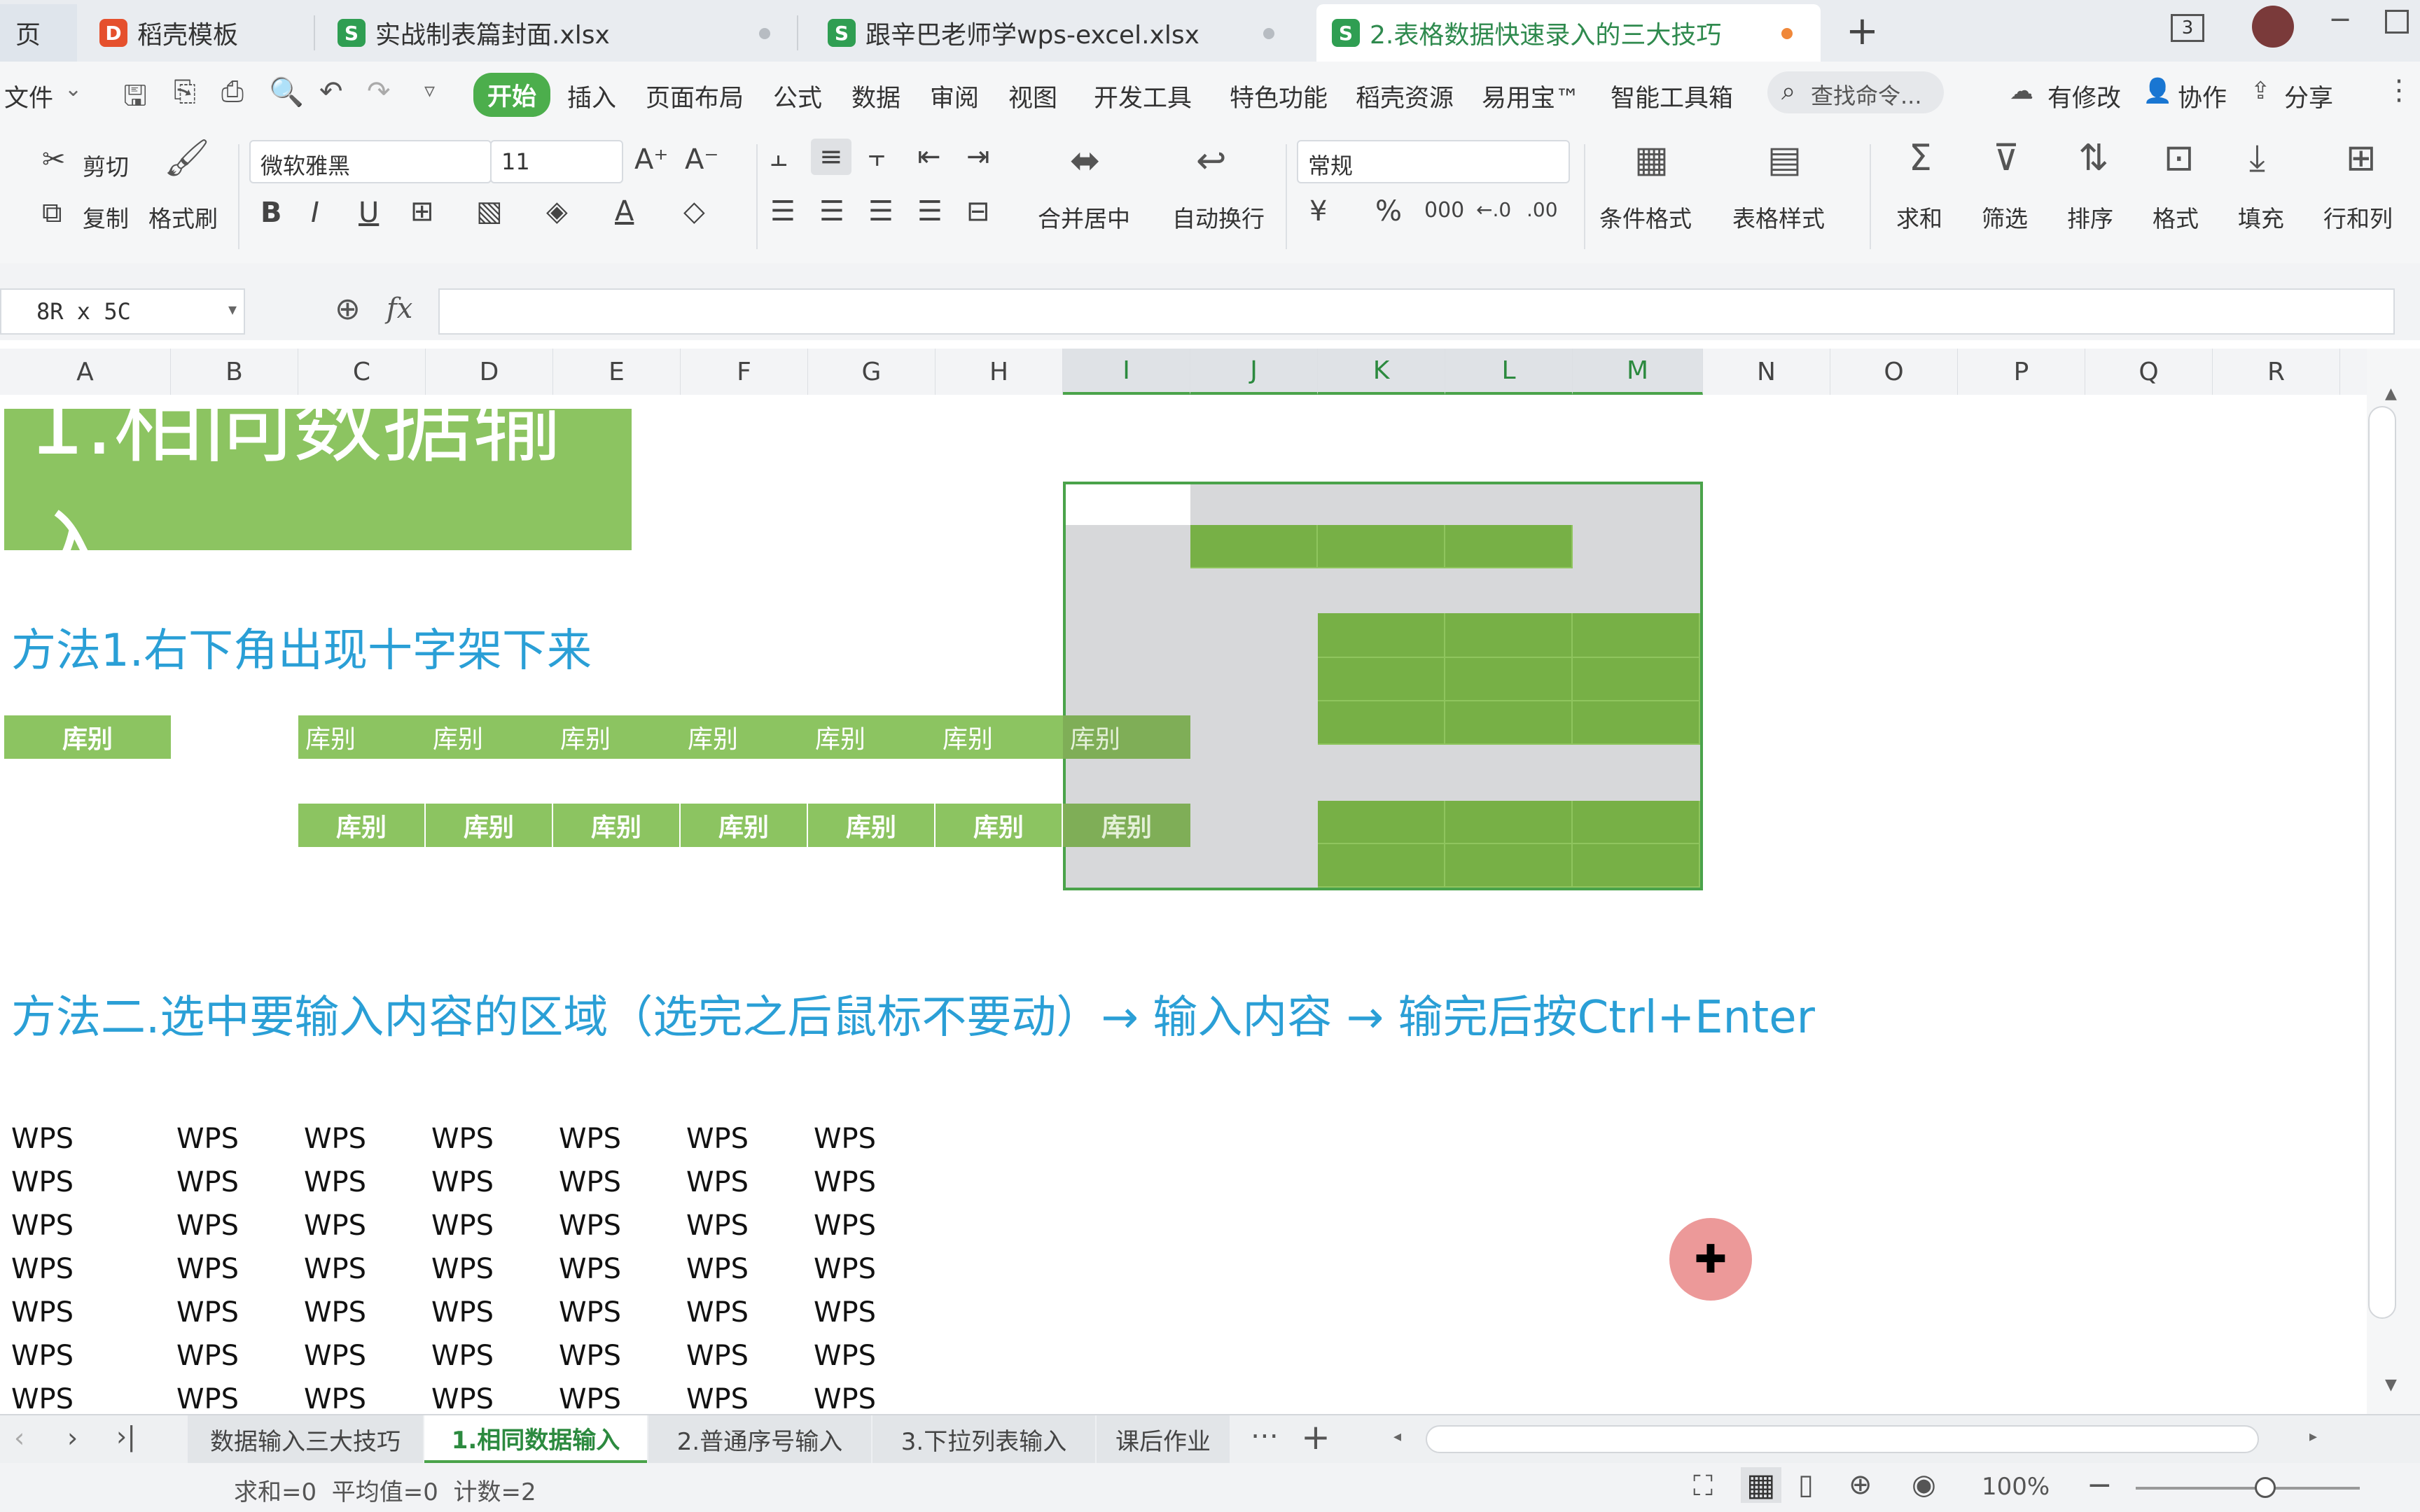  I want to click on column-header-p: P, so click(2022, 372).